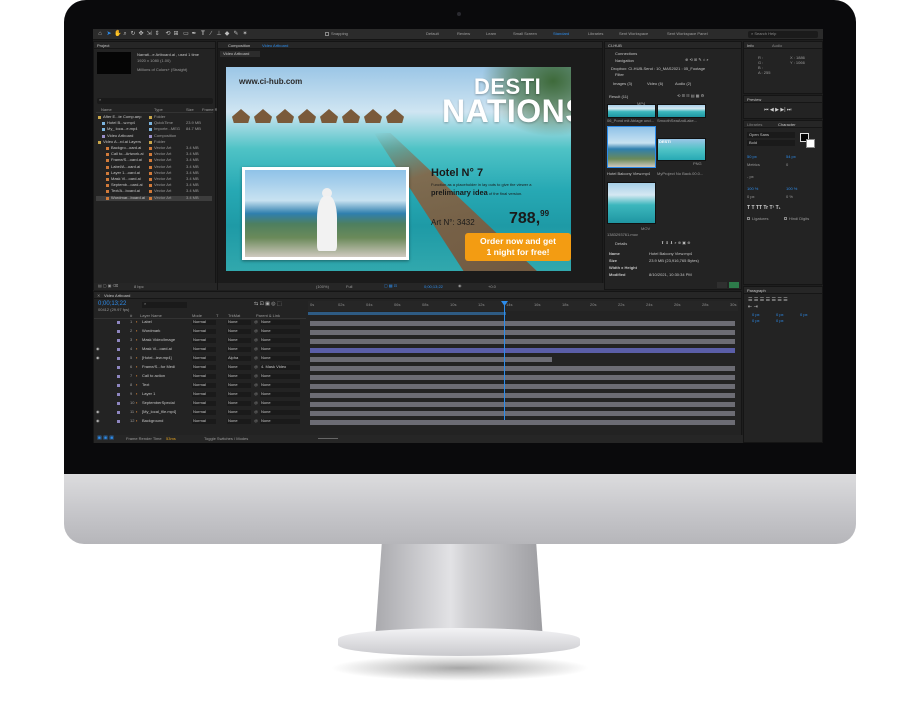 The width and height of the screenshot is (917, 703). What do you see at coordinates (139, 287) in the screenshot?
I see `bpc-label: 8 bpc` at bounding box center [139, 287].